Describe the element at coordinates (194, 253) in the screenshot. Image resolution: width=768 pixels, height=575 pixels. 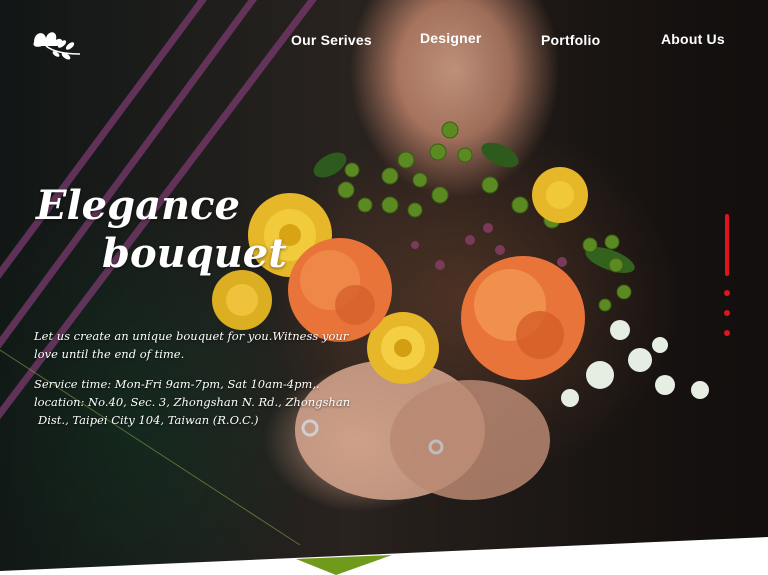
I see `hero-title-line2: bouquet` at that location.